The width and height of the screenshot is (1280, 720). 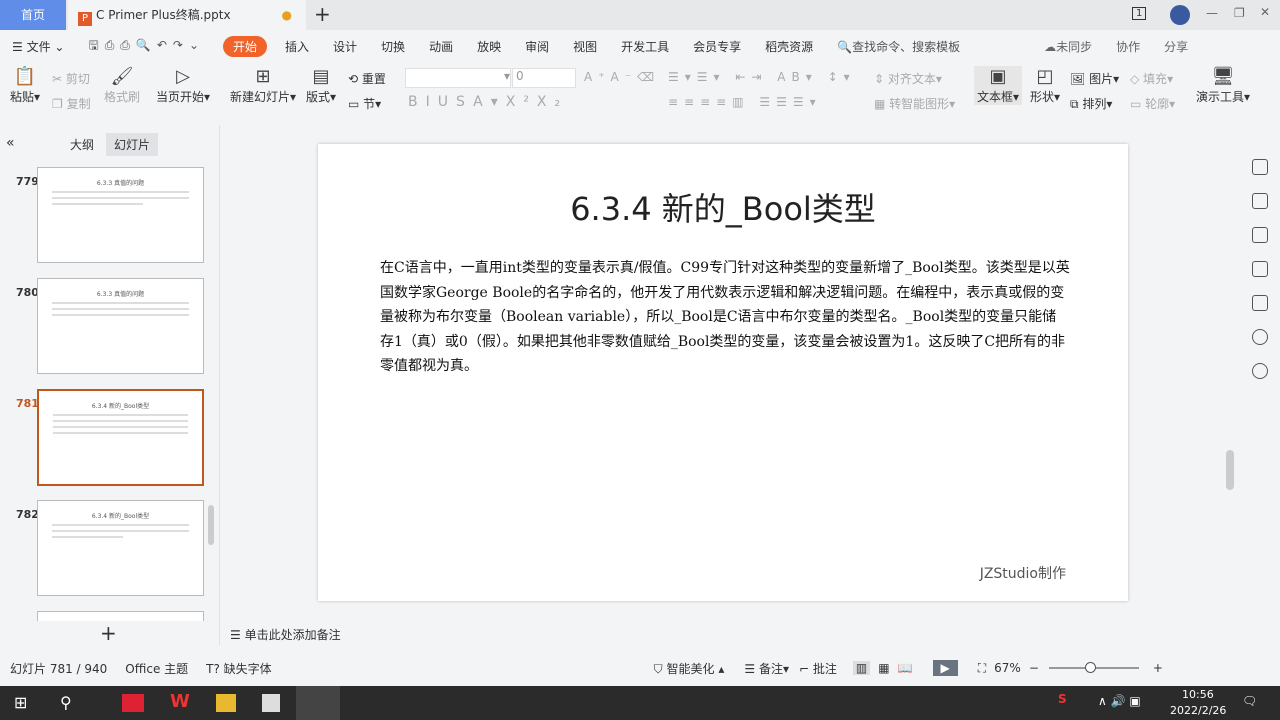 I want to click on format-painter-button: 🖌 格式刷, so click(x=122, y=85).